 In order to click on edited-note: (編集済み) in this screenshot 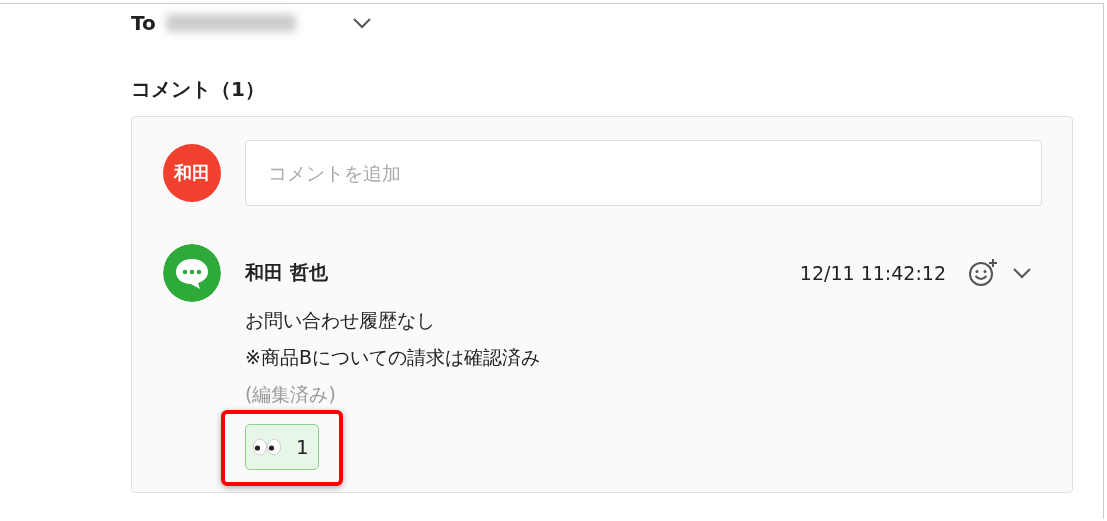, I will do `click(291, 394)`.